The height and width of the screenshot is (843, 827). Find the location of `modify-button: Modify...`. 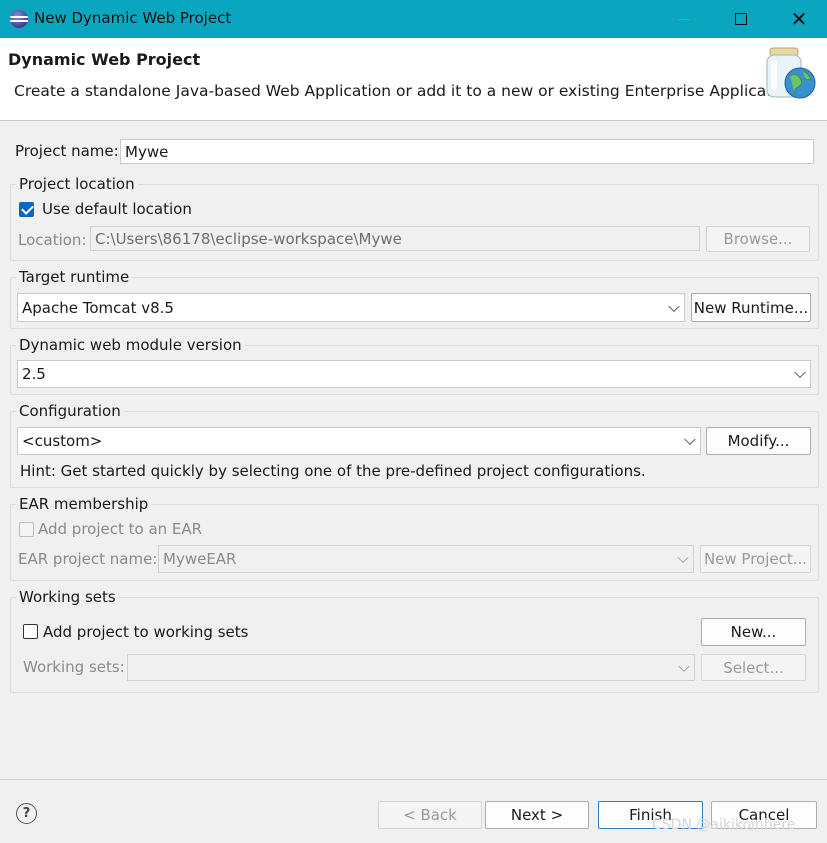

modify-button: Modify... is located at coordinates (758, 441).